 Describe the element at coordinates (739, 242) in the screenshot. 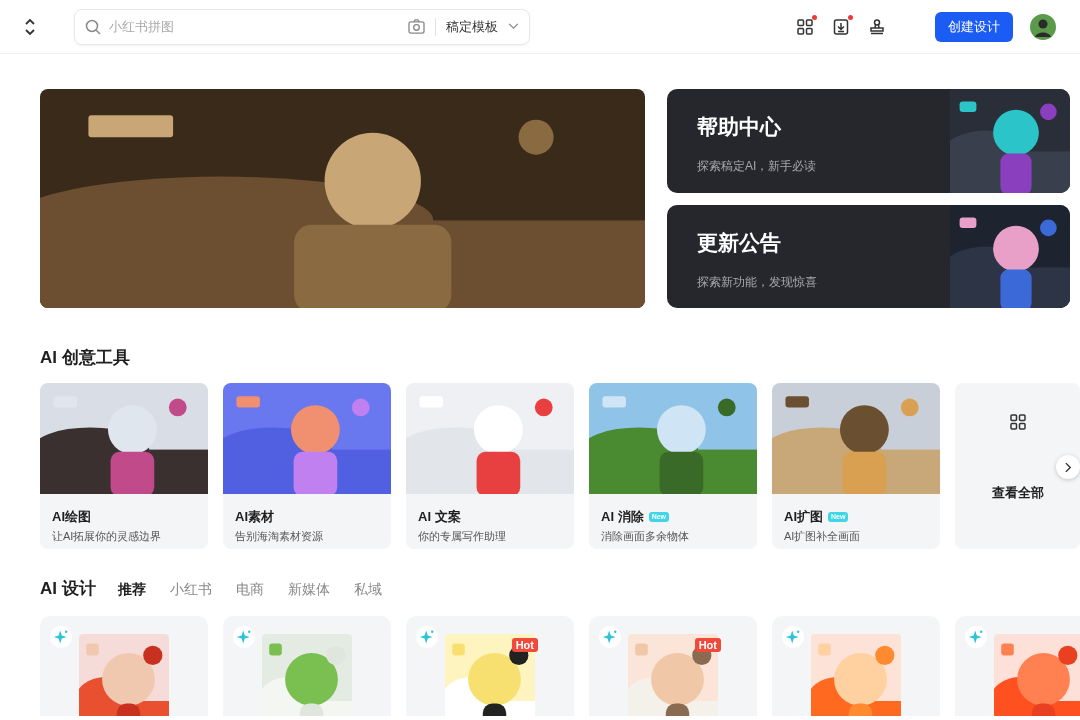

I see `card-title: 更新公告` at that location.